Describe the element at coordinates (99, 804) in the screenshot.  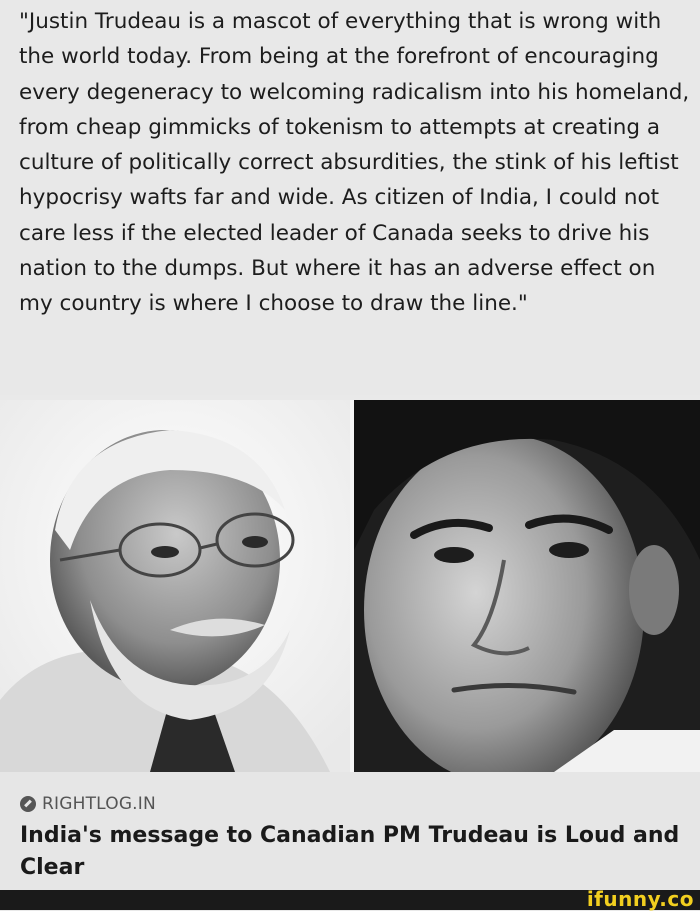
I see `source-domain: RIGHTLOG.IN` at that location.